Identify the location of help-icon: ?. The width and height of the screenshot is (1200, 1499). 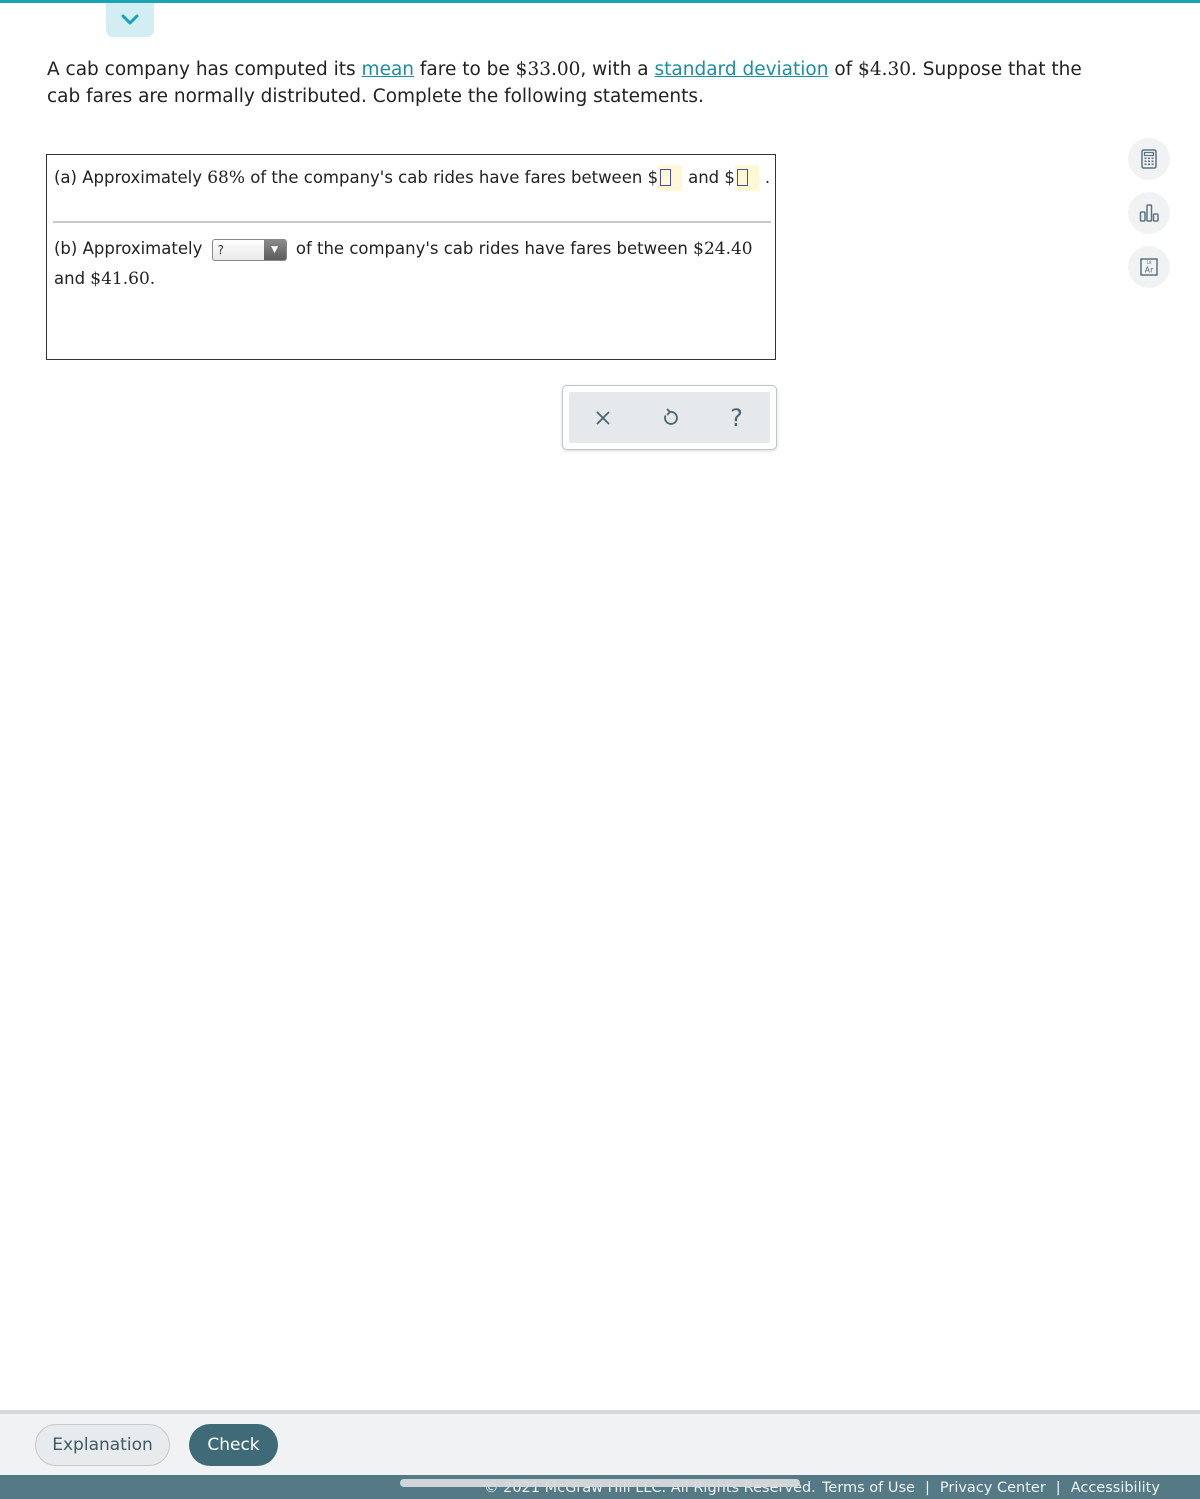
(736, 417).